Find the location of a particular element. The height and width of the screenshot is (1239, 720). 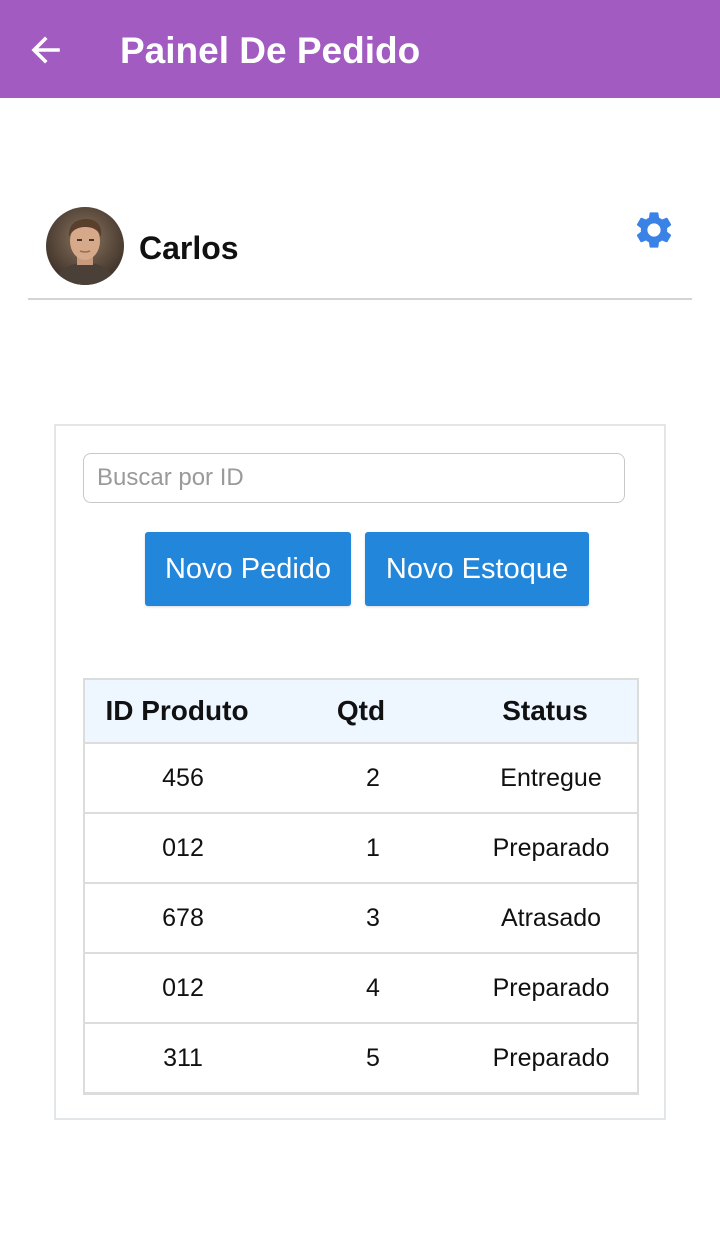

gear-icon is located at coordinates (654, 230).